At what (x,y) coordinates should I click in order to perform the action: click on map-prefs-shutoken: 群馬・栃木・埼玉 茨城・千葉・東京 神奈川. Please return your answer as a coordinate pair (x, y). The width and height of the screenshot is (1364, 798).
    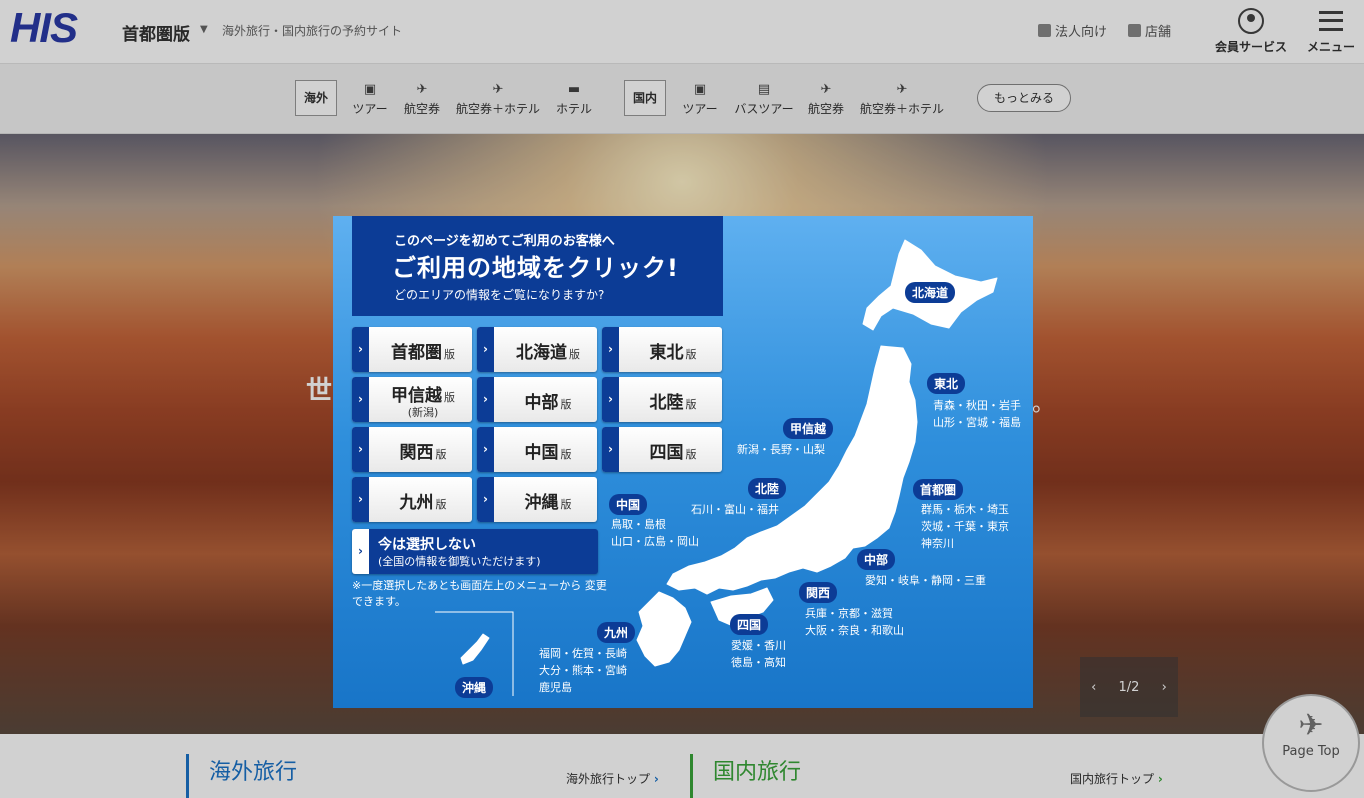
    Looking at the image, I should click on (965, 526).